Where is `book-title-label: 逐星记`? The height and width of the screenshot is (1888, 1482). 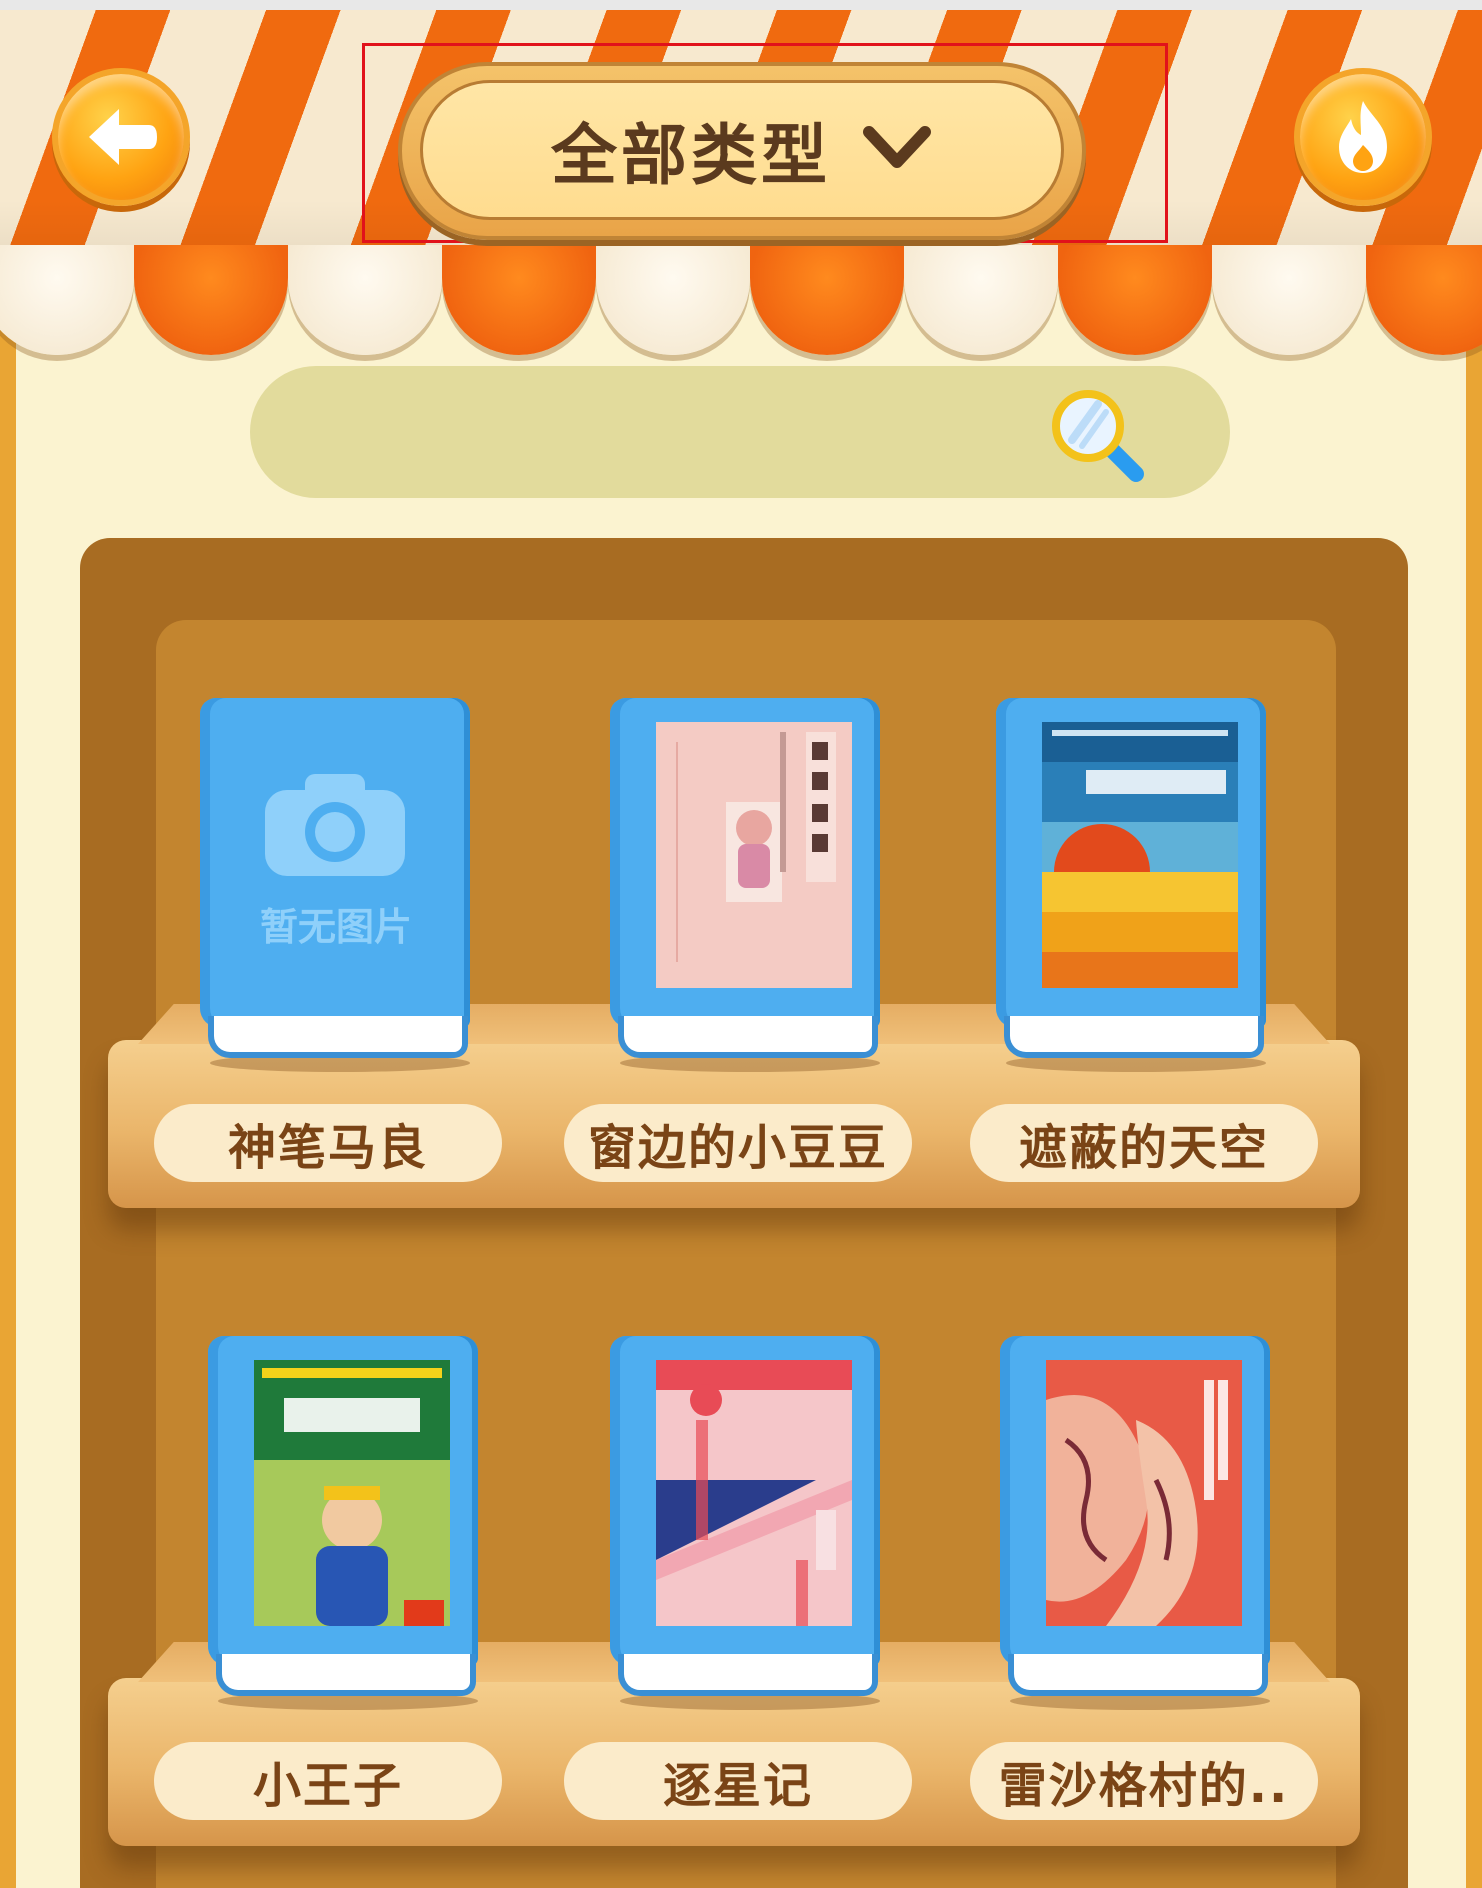
book-title-label: 逐星记 is located at coordinates (738, 1781).